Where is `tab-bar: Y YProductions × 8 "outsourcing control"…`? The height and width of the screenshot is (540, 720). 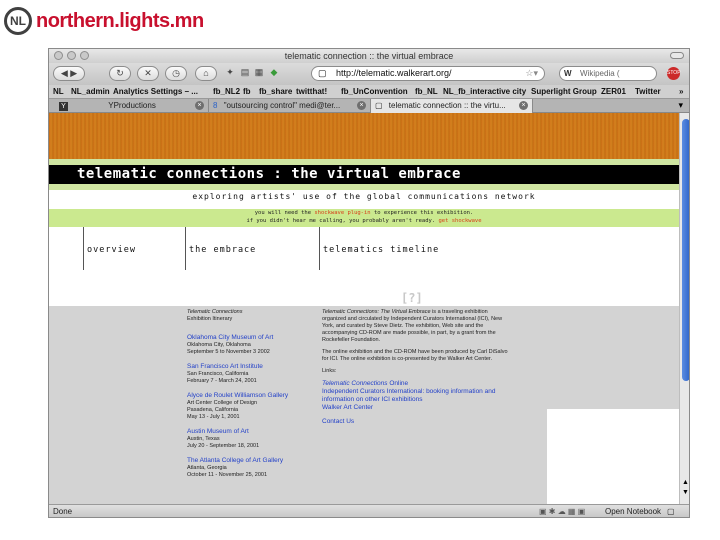 tab-bar: Y YProductions × 8 "outsourcing control"… is located at coordinates (369, 105).